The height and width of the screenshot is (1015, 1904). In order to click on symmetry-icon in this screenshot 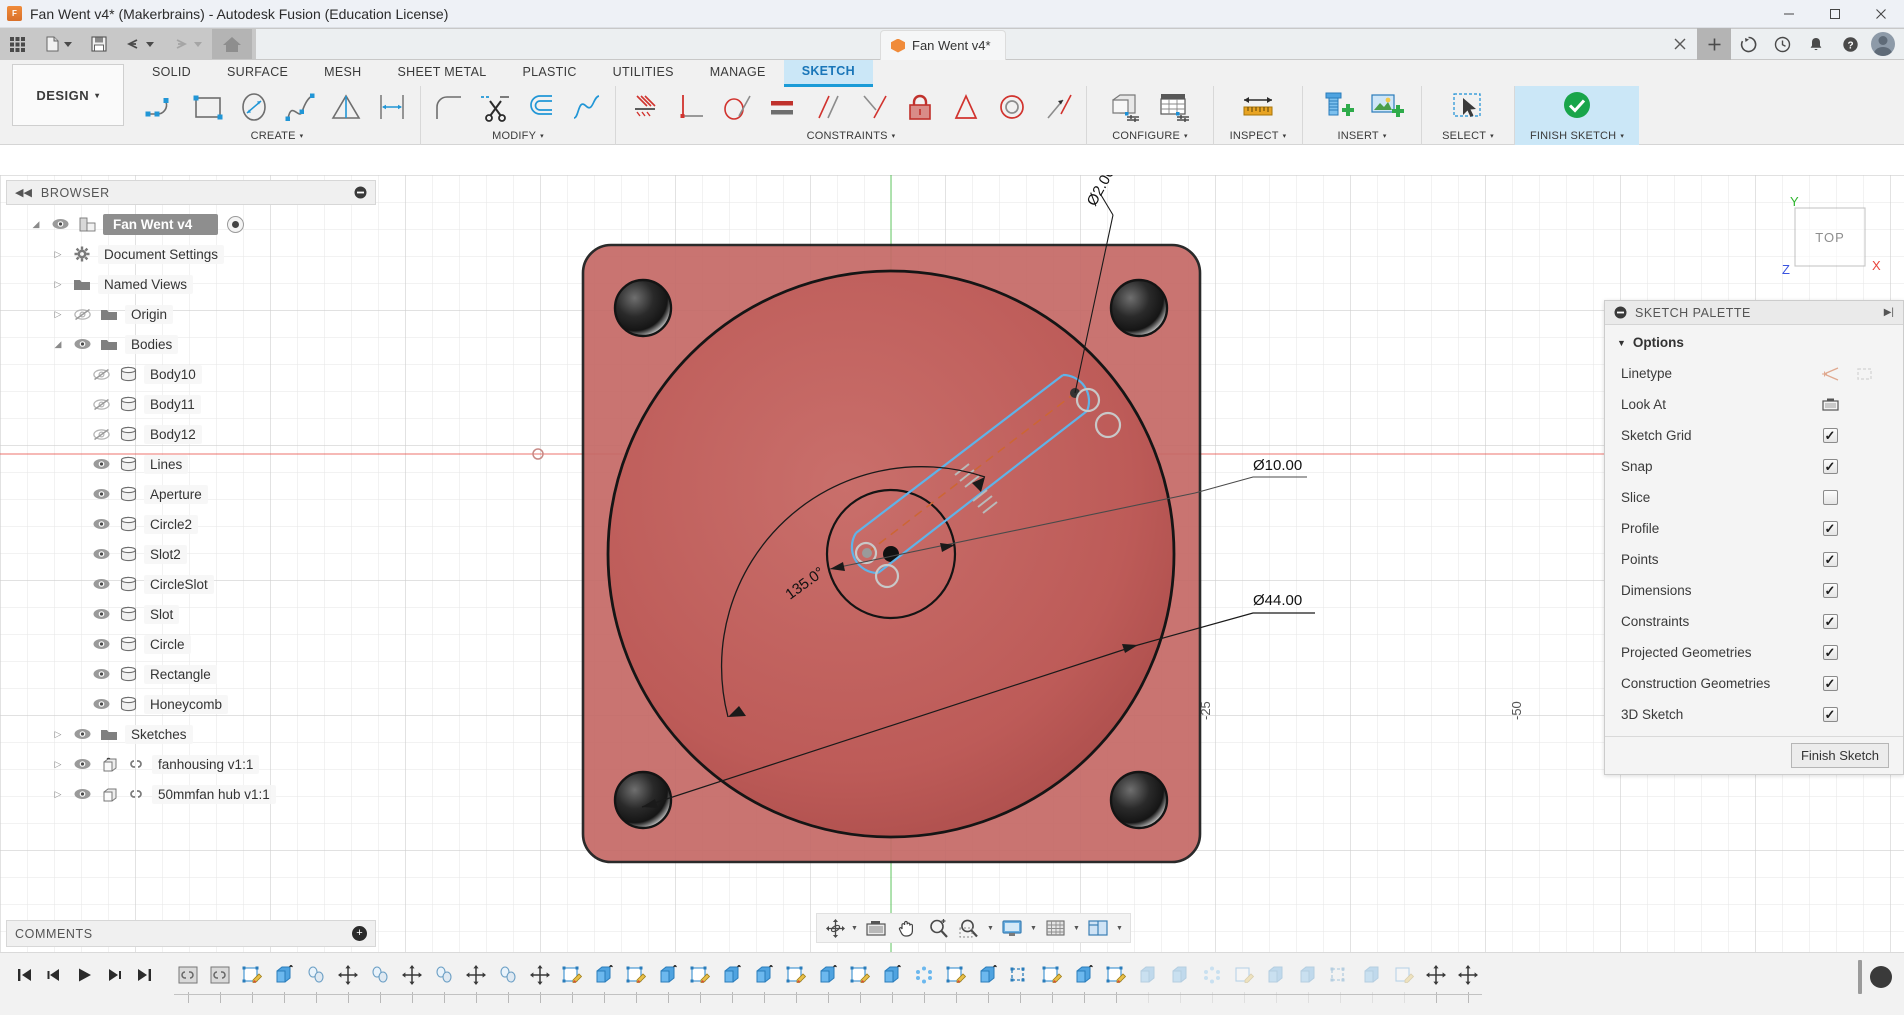, I will do `click(966, 107)`.